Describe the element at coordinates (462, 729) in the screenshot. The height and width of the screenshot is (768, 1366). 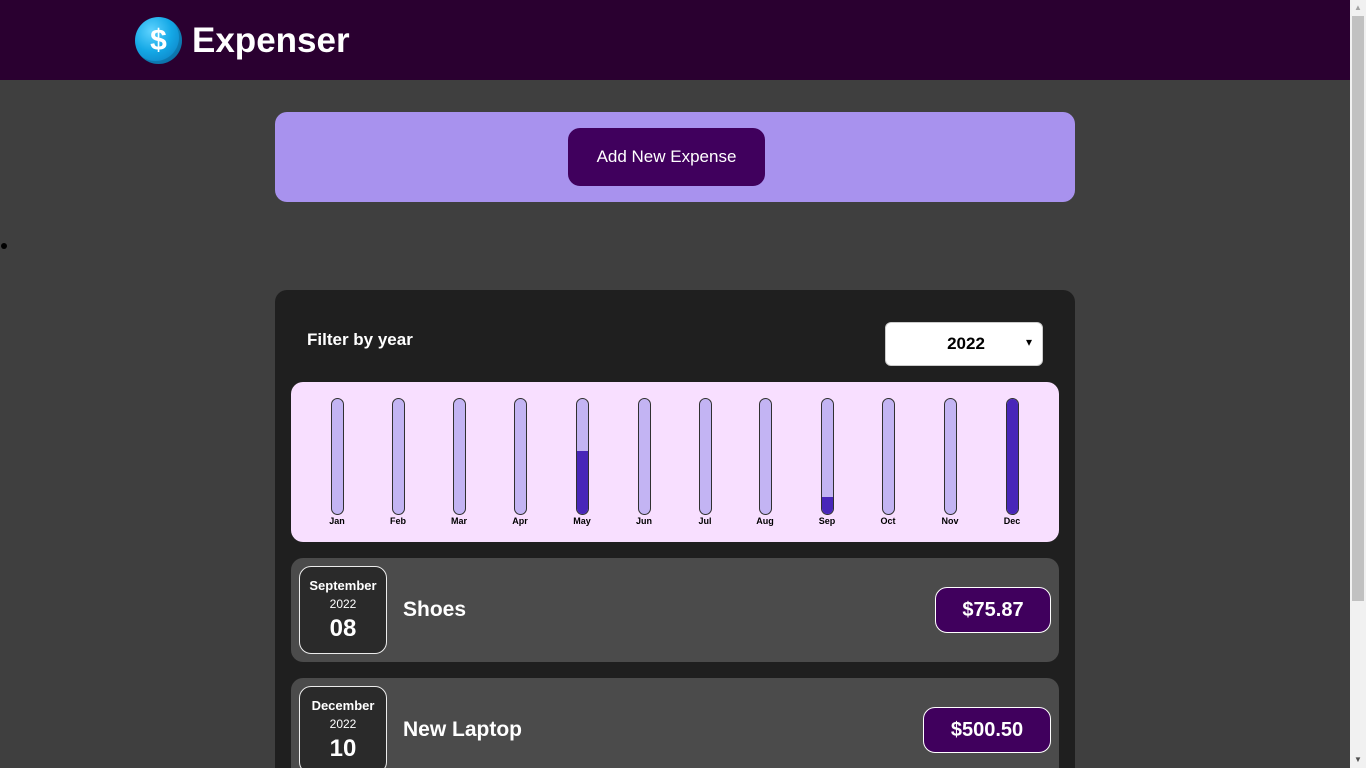
I see `expense-title: New Laptop` at that location.